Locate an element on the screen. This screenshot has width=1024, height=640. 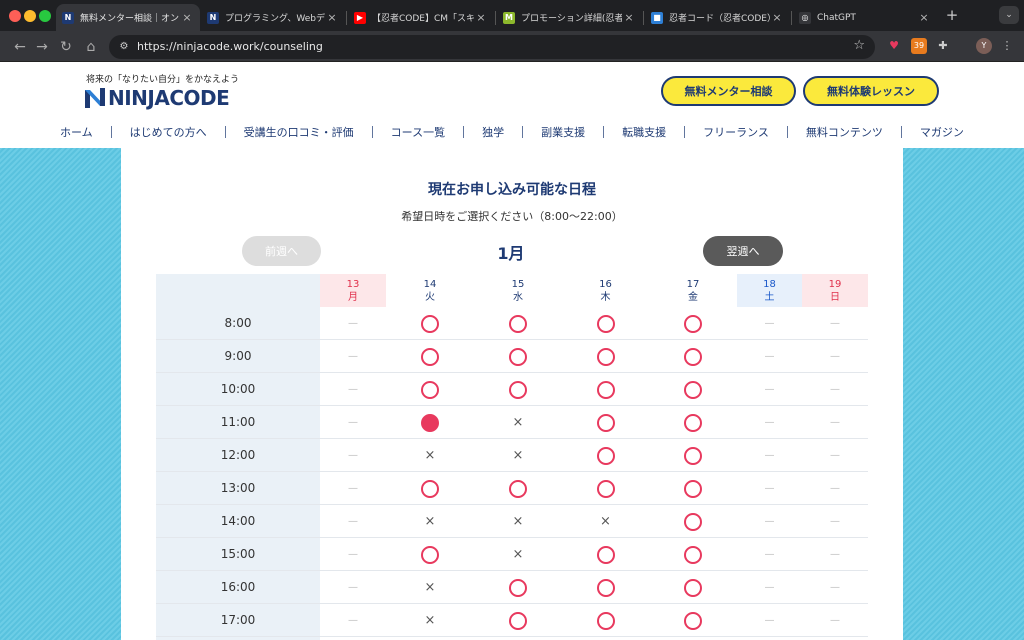
day-weekday: 金 is located at coordinates (693, 297).